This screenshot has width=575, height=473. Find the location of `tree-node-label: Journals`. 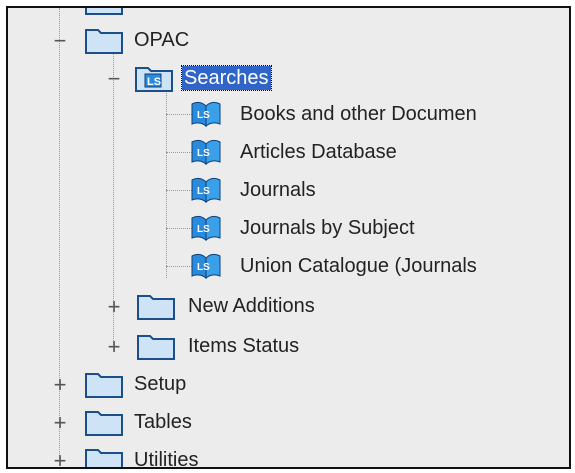

tree-node-label: Journals is located at coordinates (278, 190).